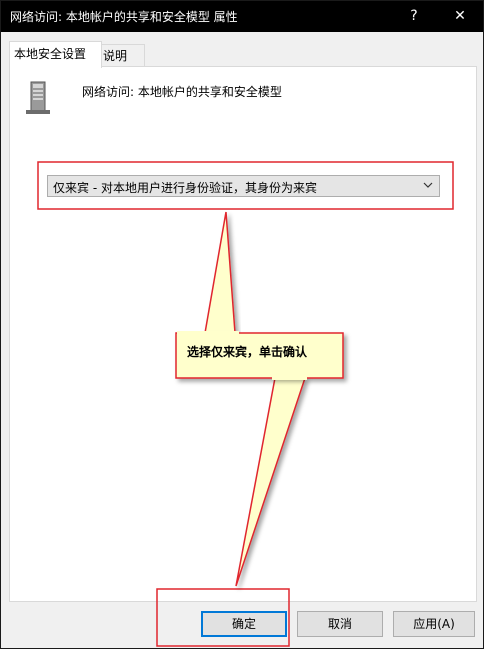  Describe the element at coordinates (414, 16) in the screenshot. I see `help-button: ?` at that location.